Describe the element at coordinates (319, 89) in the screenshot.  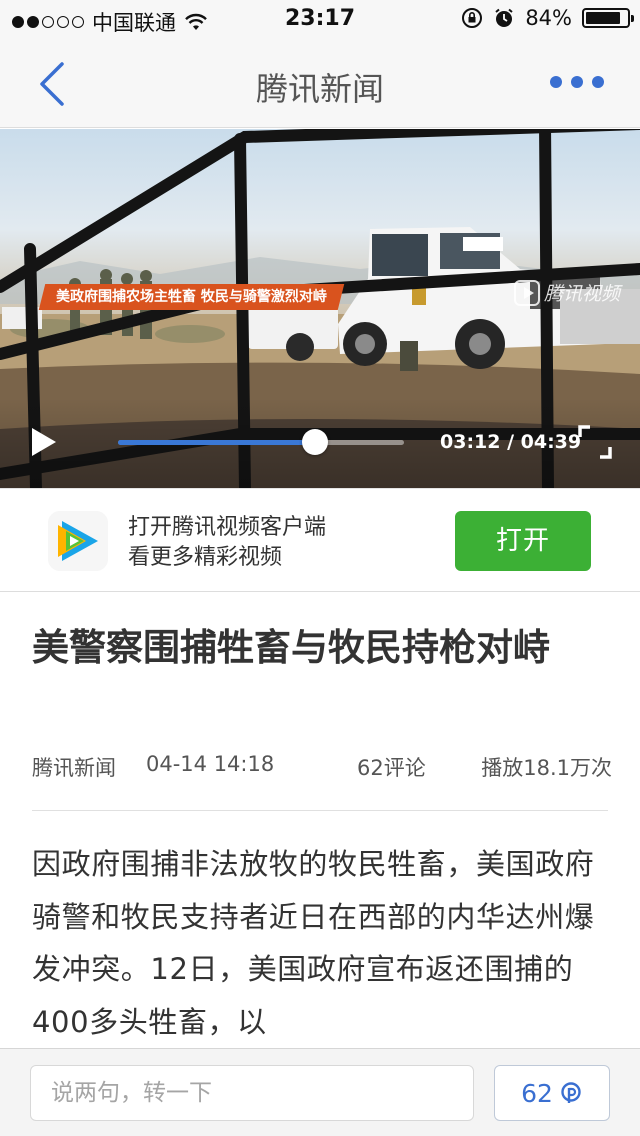
I see `nav-title: 腾讯新闻` at that location.